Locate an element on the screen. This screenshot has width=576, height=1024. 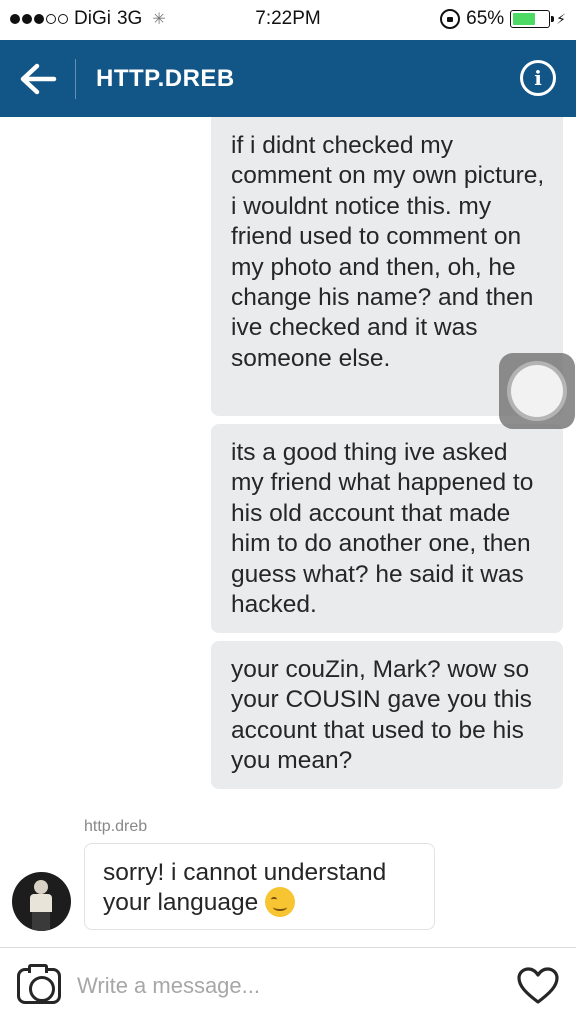
info-button: i is located at coordinates (538, 78).